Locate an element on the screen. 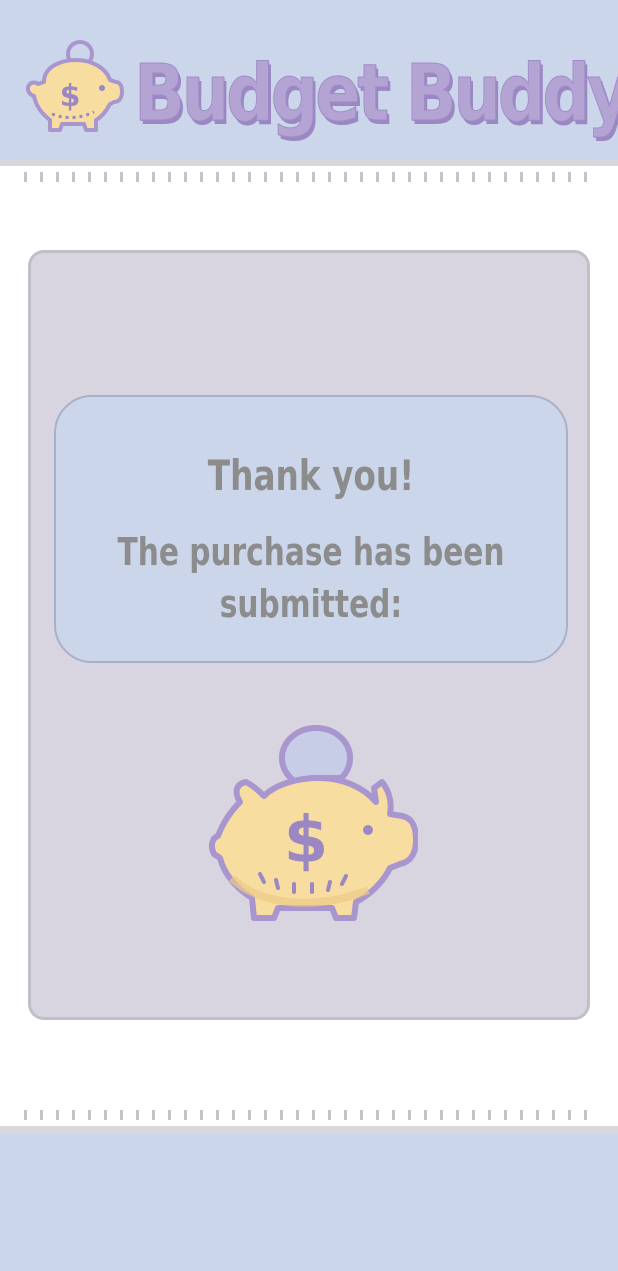  thank-you-heading: Thank you! is located at coordinates (311, 475).